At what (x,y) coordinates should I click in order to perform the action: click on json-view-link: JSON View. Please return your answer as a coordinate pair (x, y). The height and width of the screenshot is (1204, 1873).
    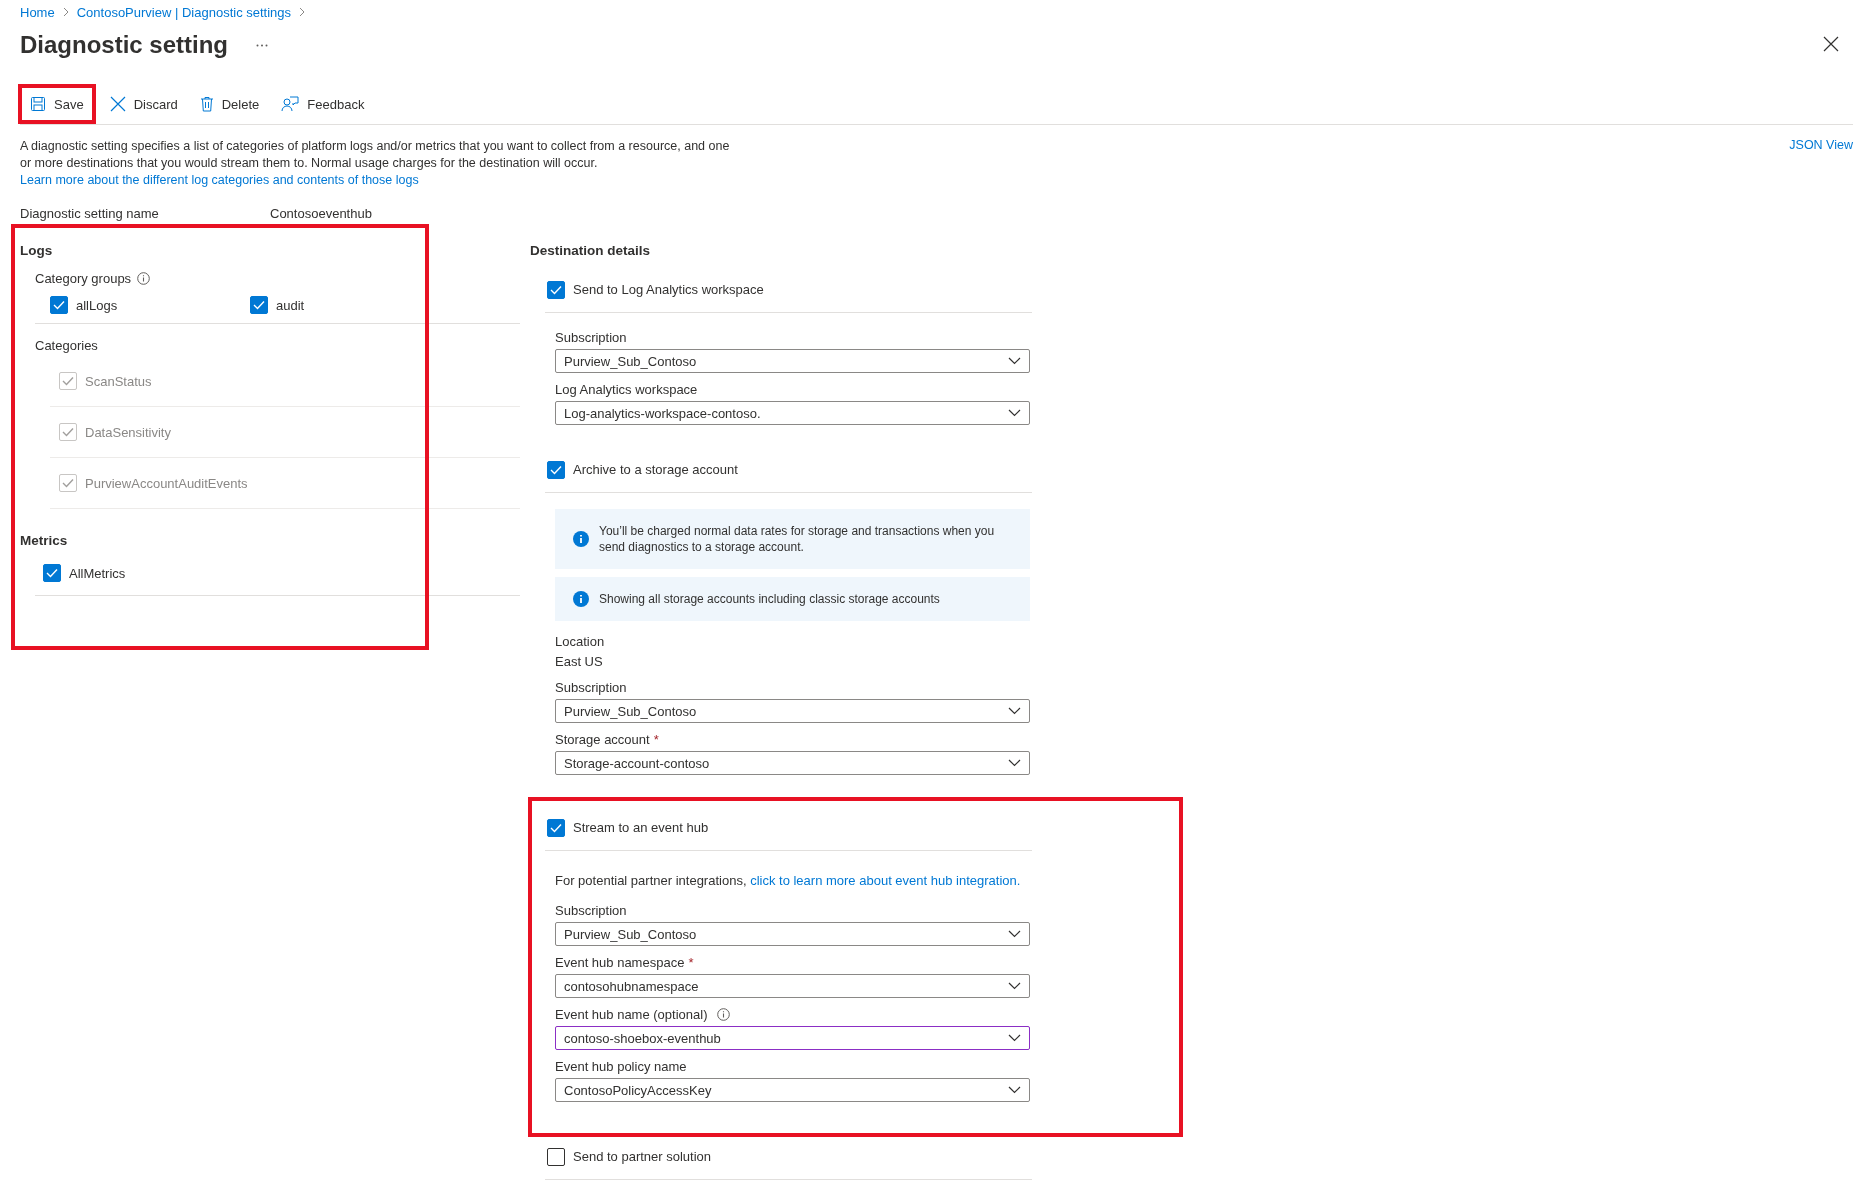
    Looking at the image, I should click on (1821, 163).